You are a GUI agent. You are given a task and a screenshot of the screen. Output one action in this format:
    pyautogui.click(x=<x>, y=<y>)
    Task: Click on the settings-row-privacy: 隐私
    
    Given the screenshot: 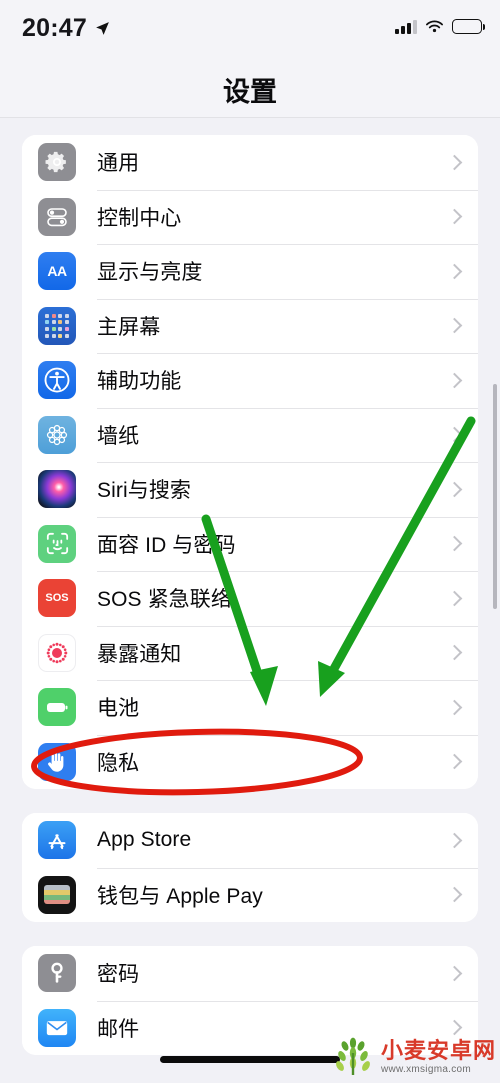 What is the action you would take?
    pyautogui.click(x=250, y=761)
    